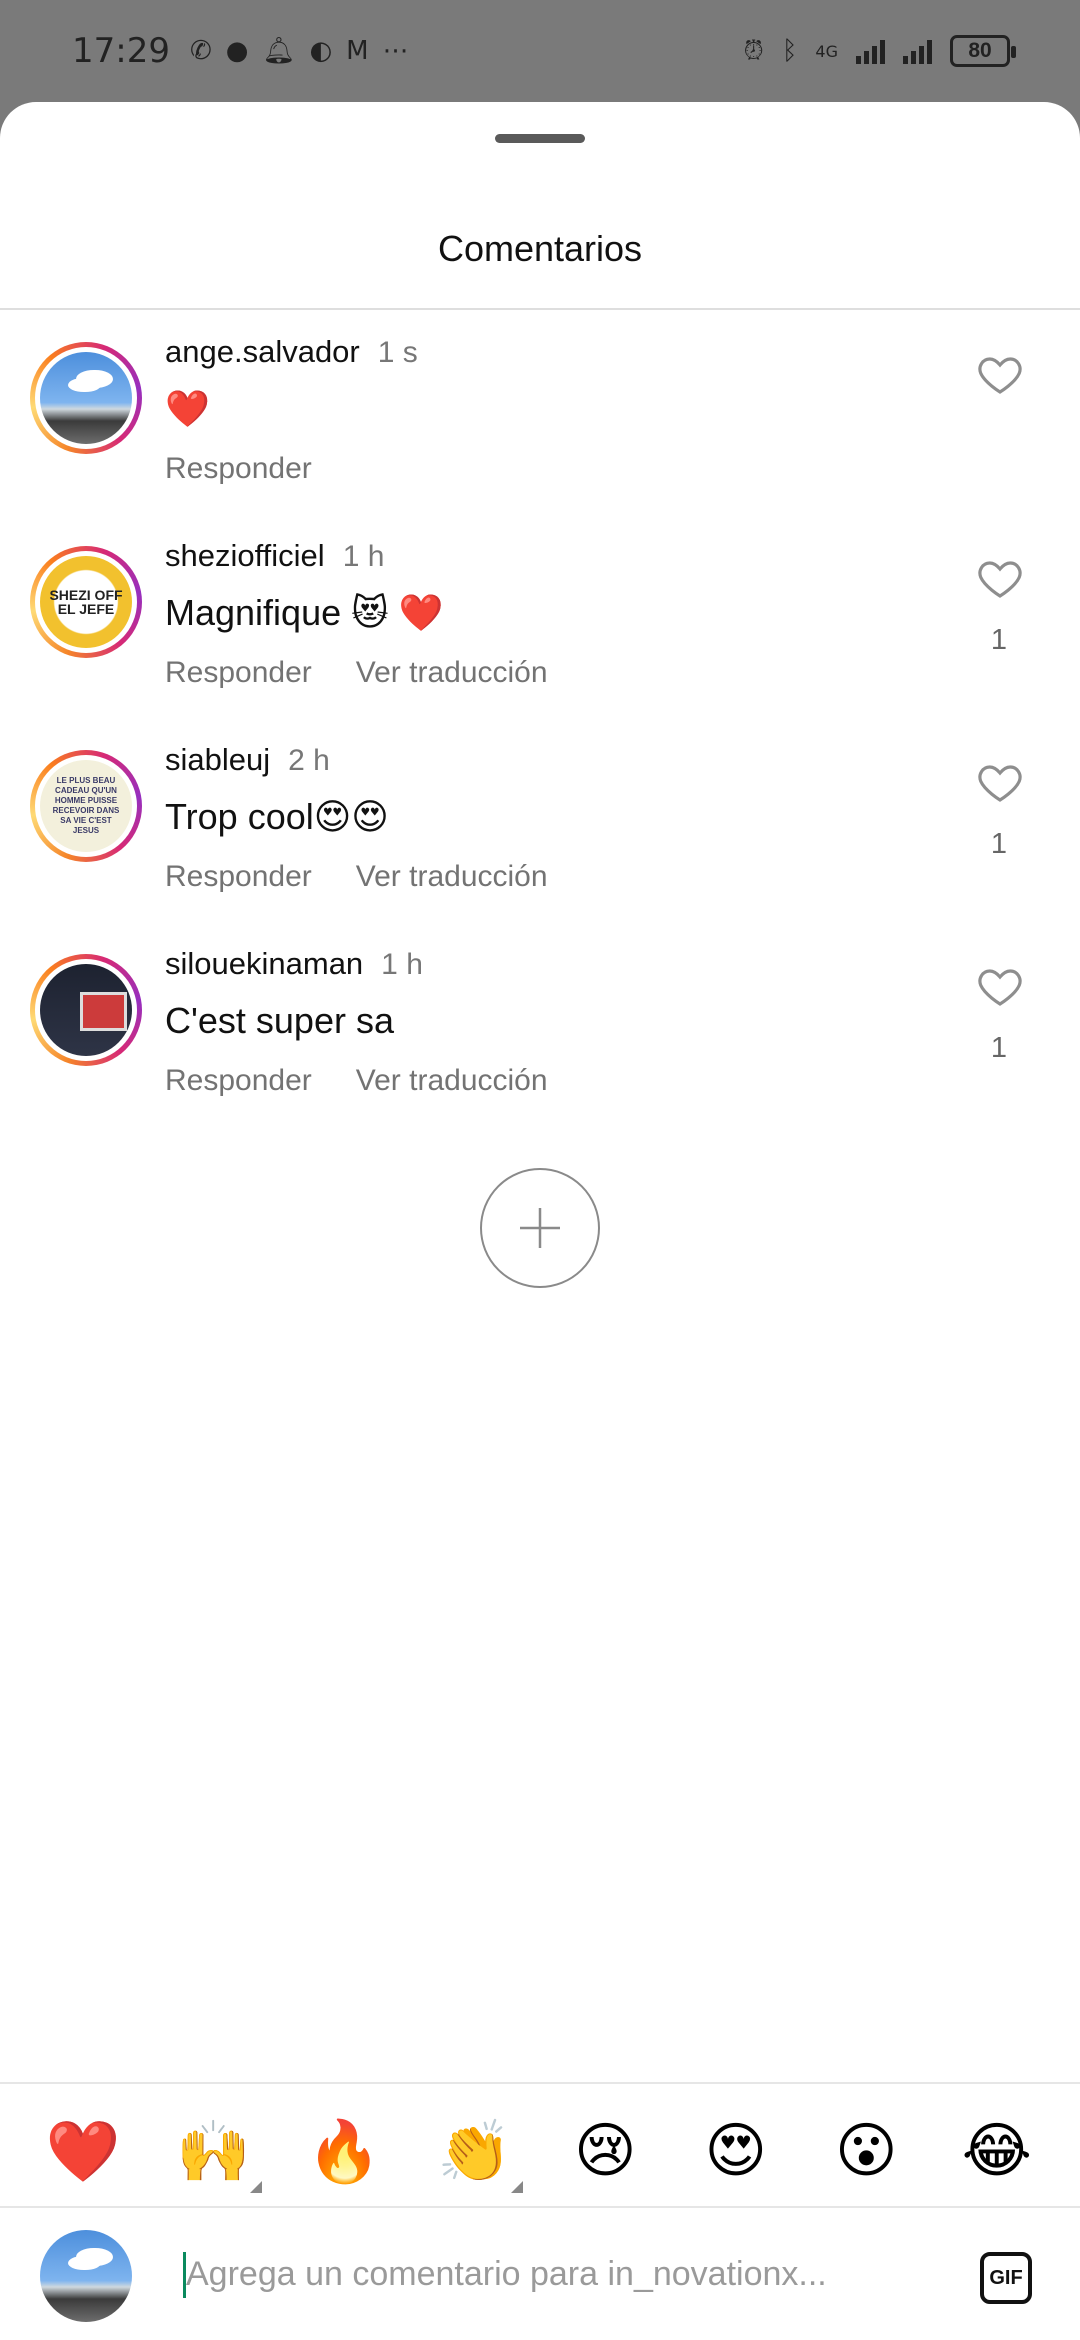 The image size is (1080, 2340). I want to click on comment-username: siableuj, so click(217, 760).